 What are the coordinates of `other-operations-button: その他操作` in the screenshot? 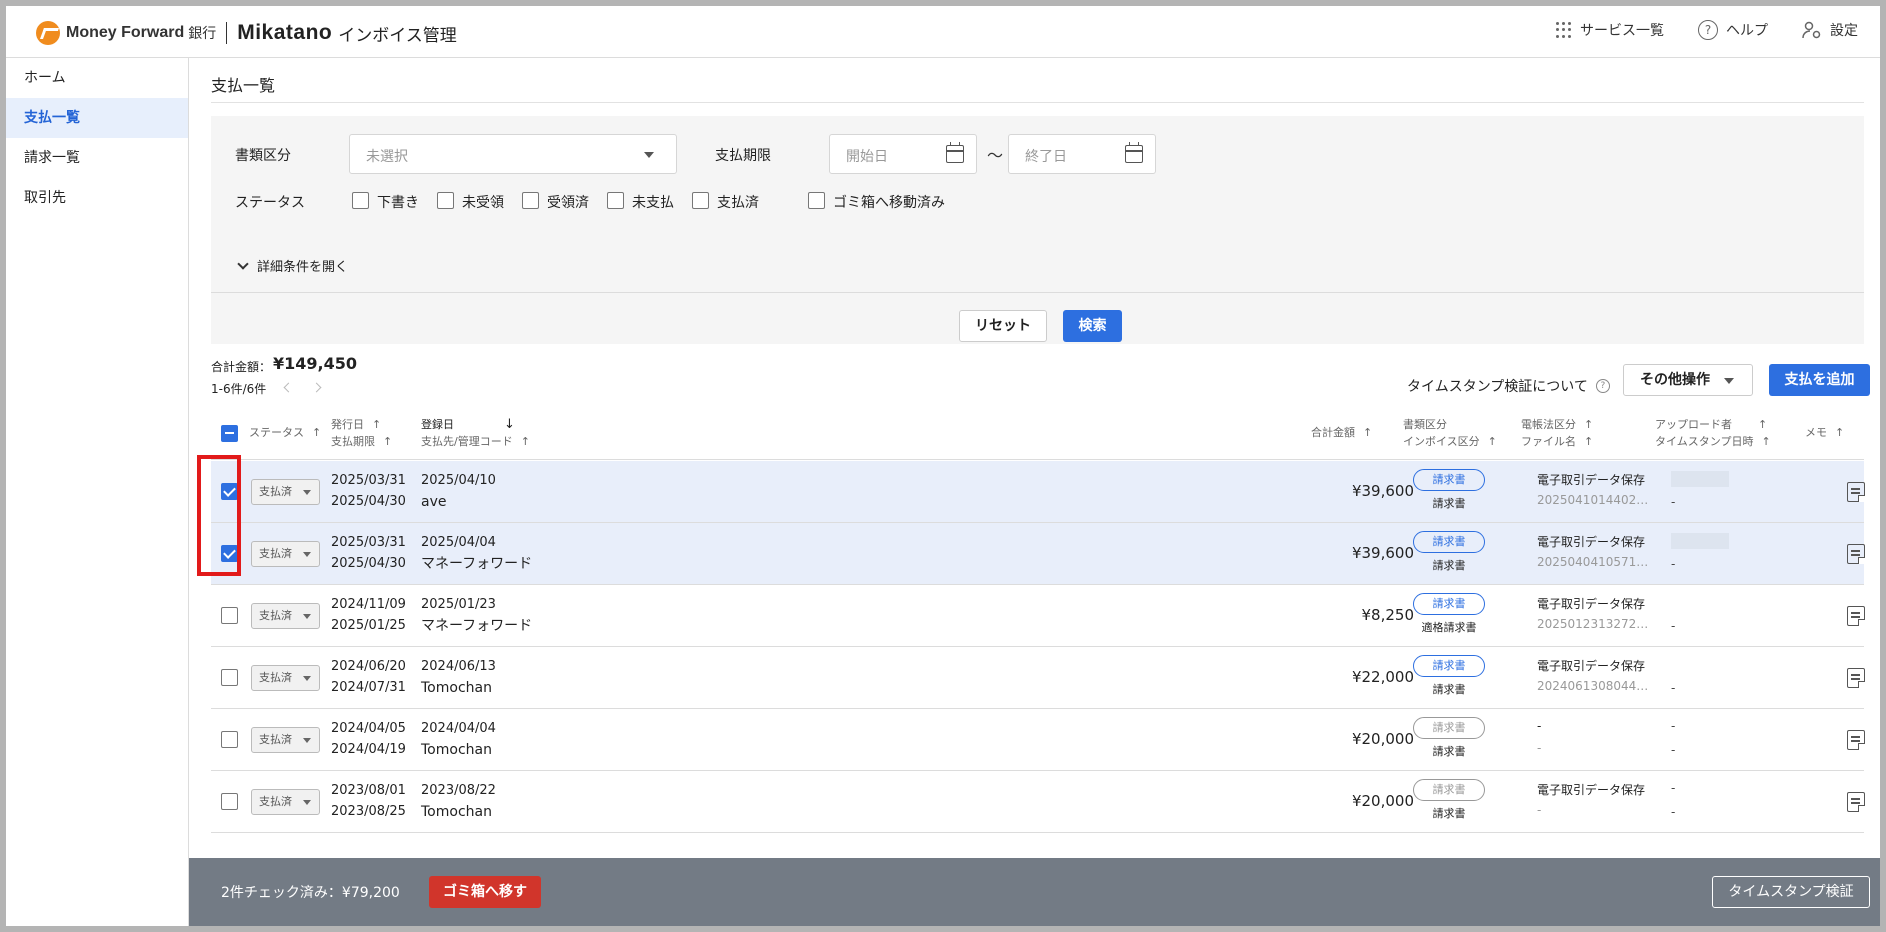 It's located at (1688, 380).